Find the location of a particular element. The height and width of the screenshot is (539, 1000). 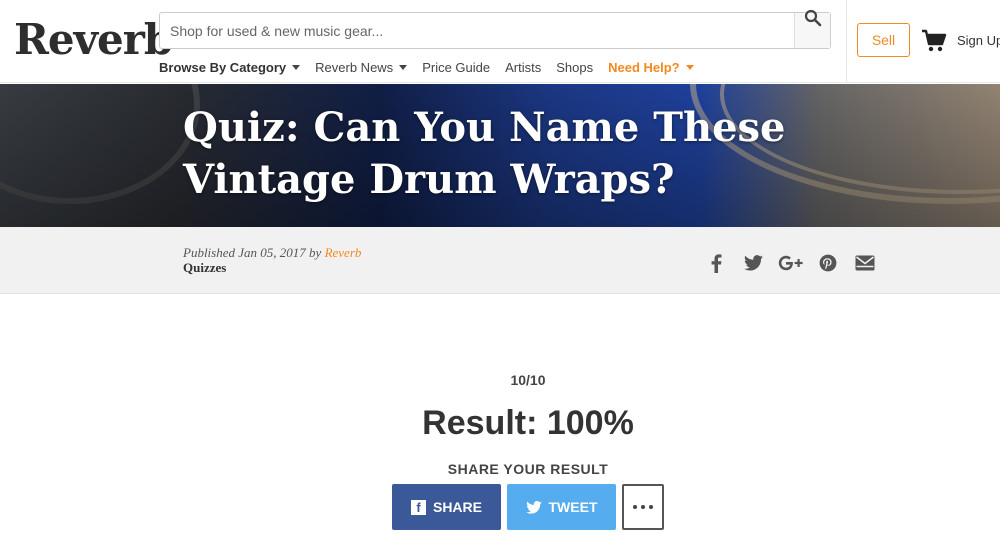

nav-artists: Artists is located at coordinates (523, 67).